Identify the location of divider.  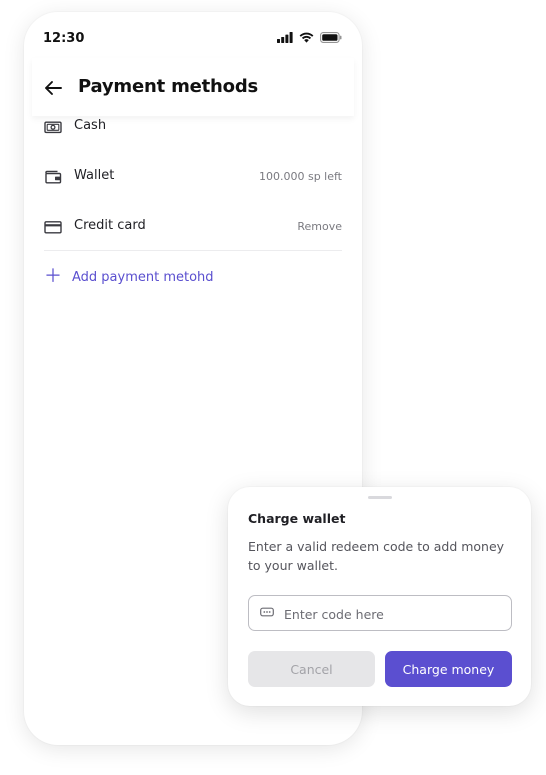
(193, 250).